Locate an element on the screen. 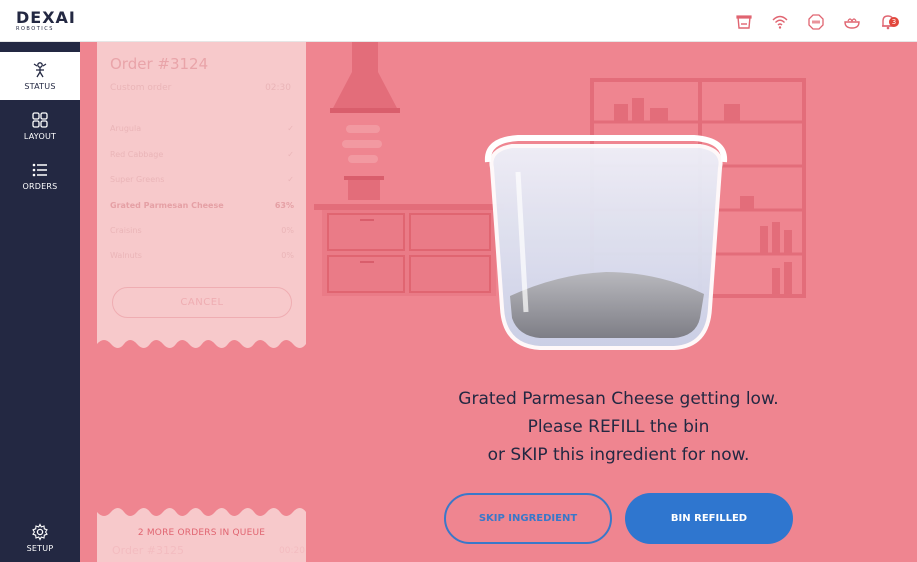  list-icon is located at coordinates (39, 170).